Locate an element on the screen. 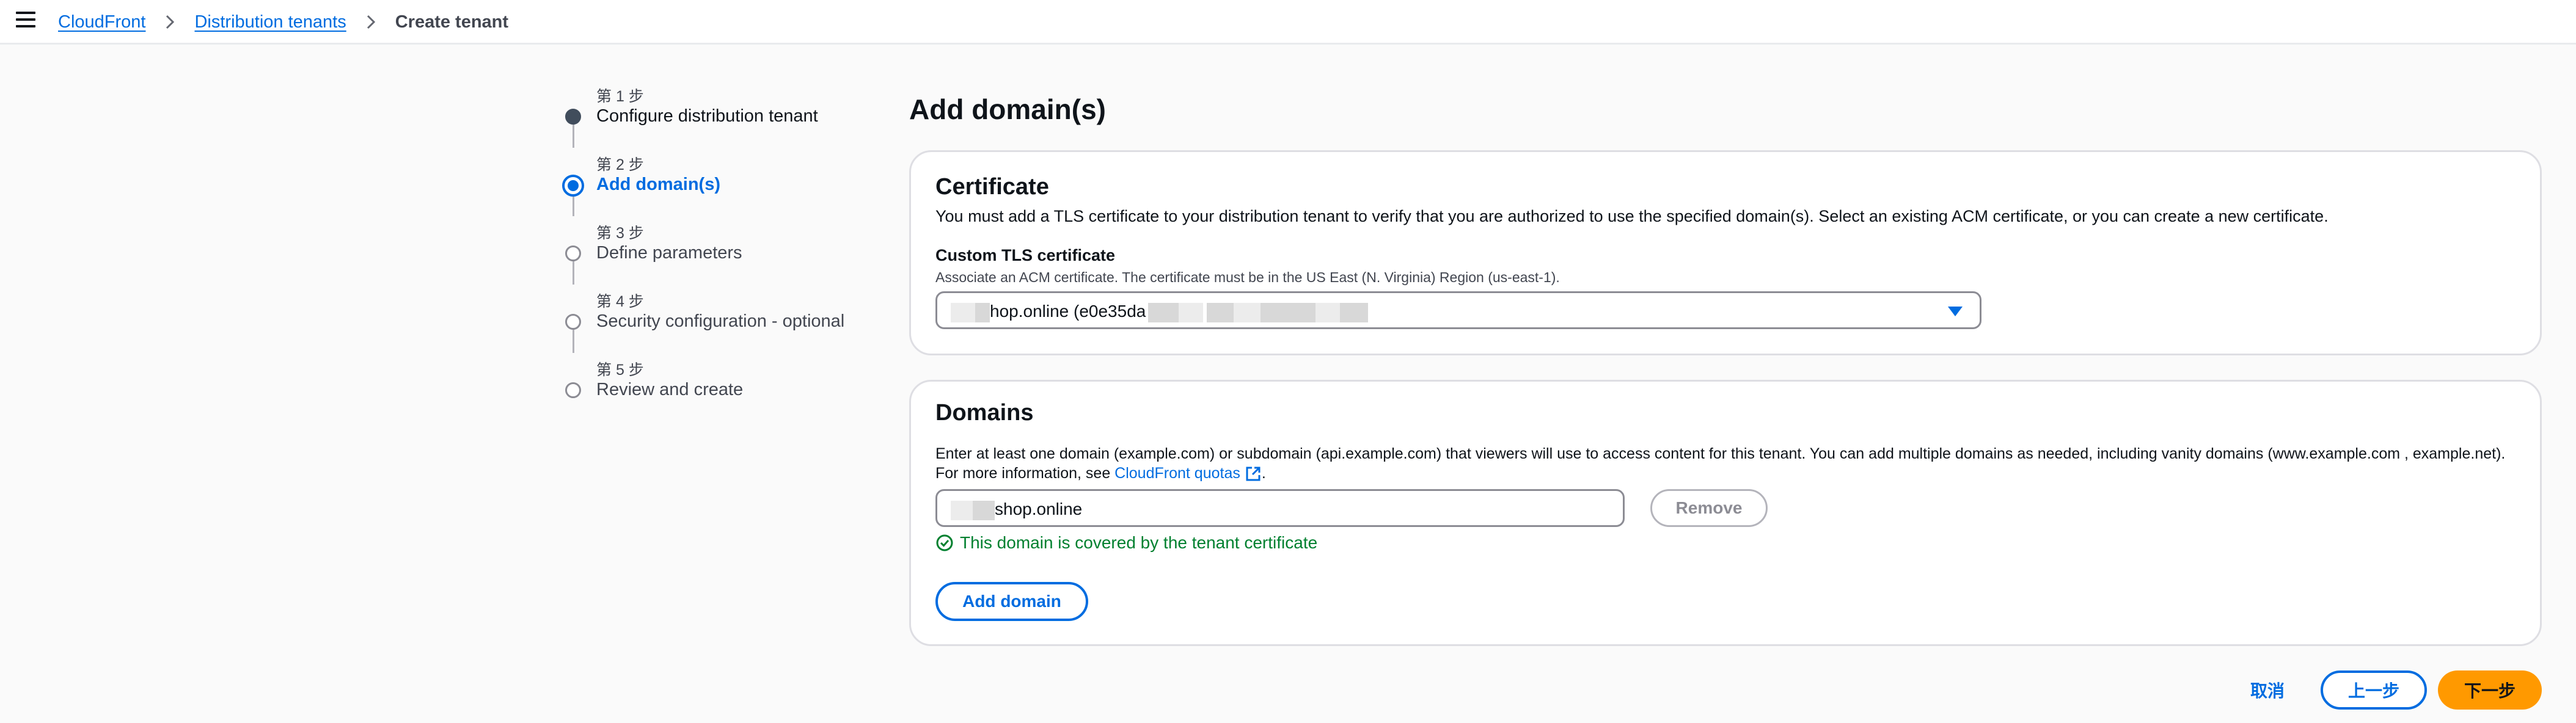 The width and height of the screenshot is (2576, 723). add-domain-button: Add domain is located at coordinates (1011, 601).